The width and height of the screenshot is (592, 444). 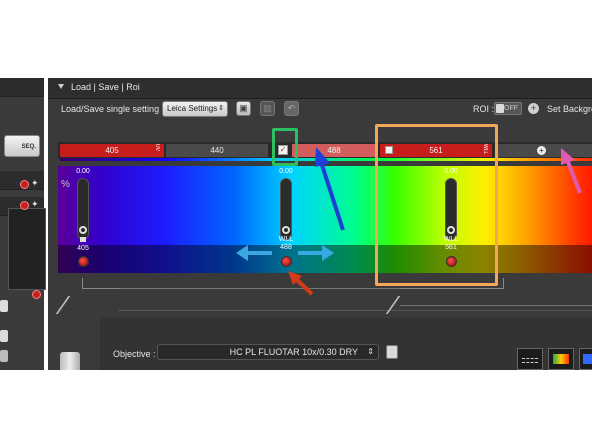 I want to click on arrow-blue, so click(x=330, y=189).